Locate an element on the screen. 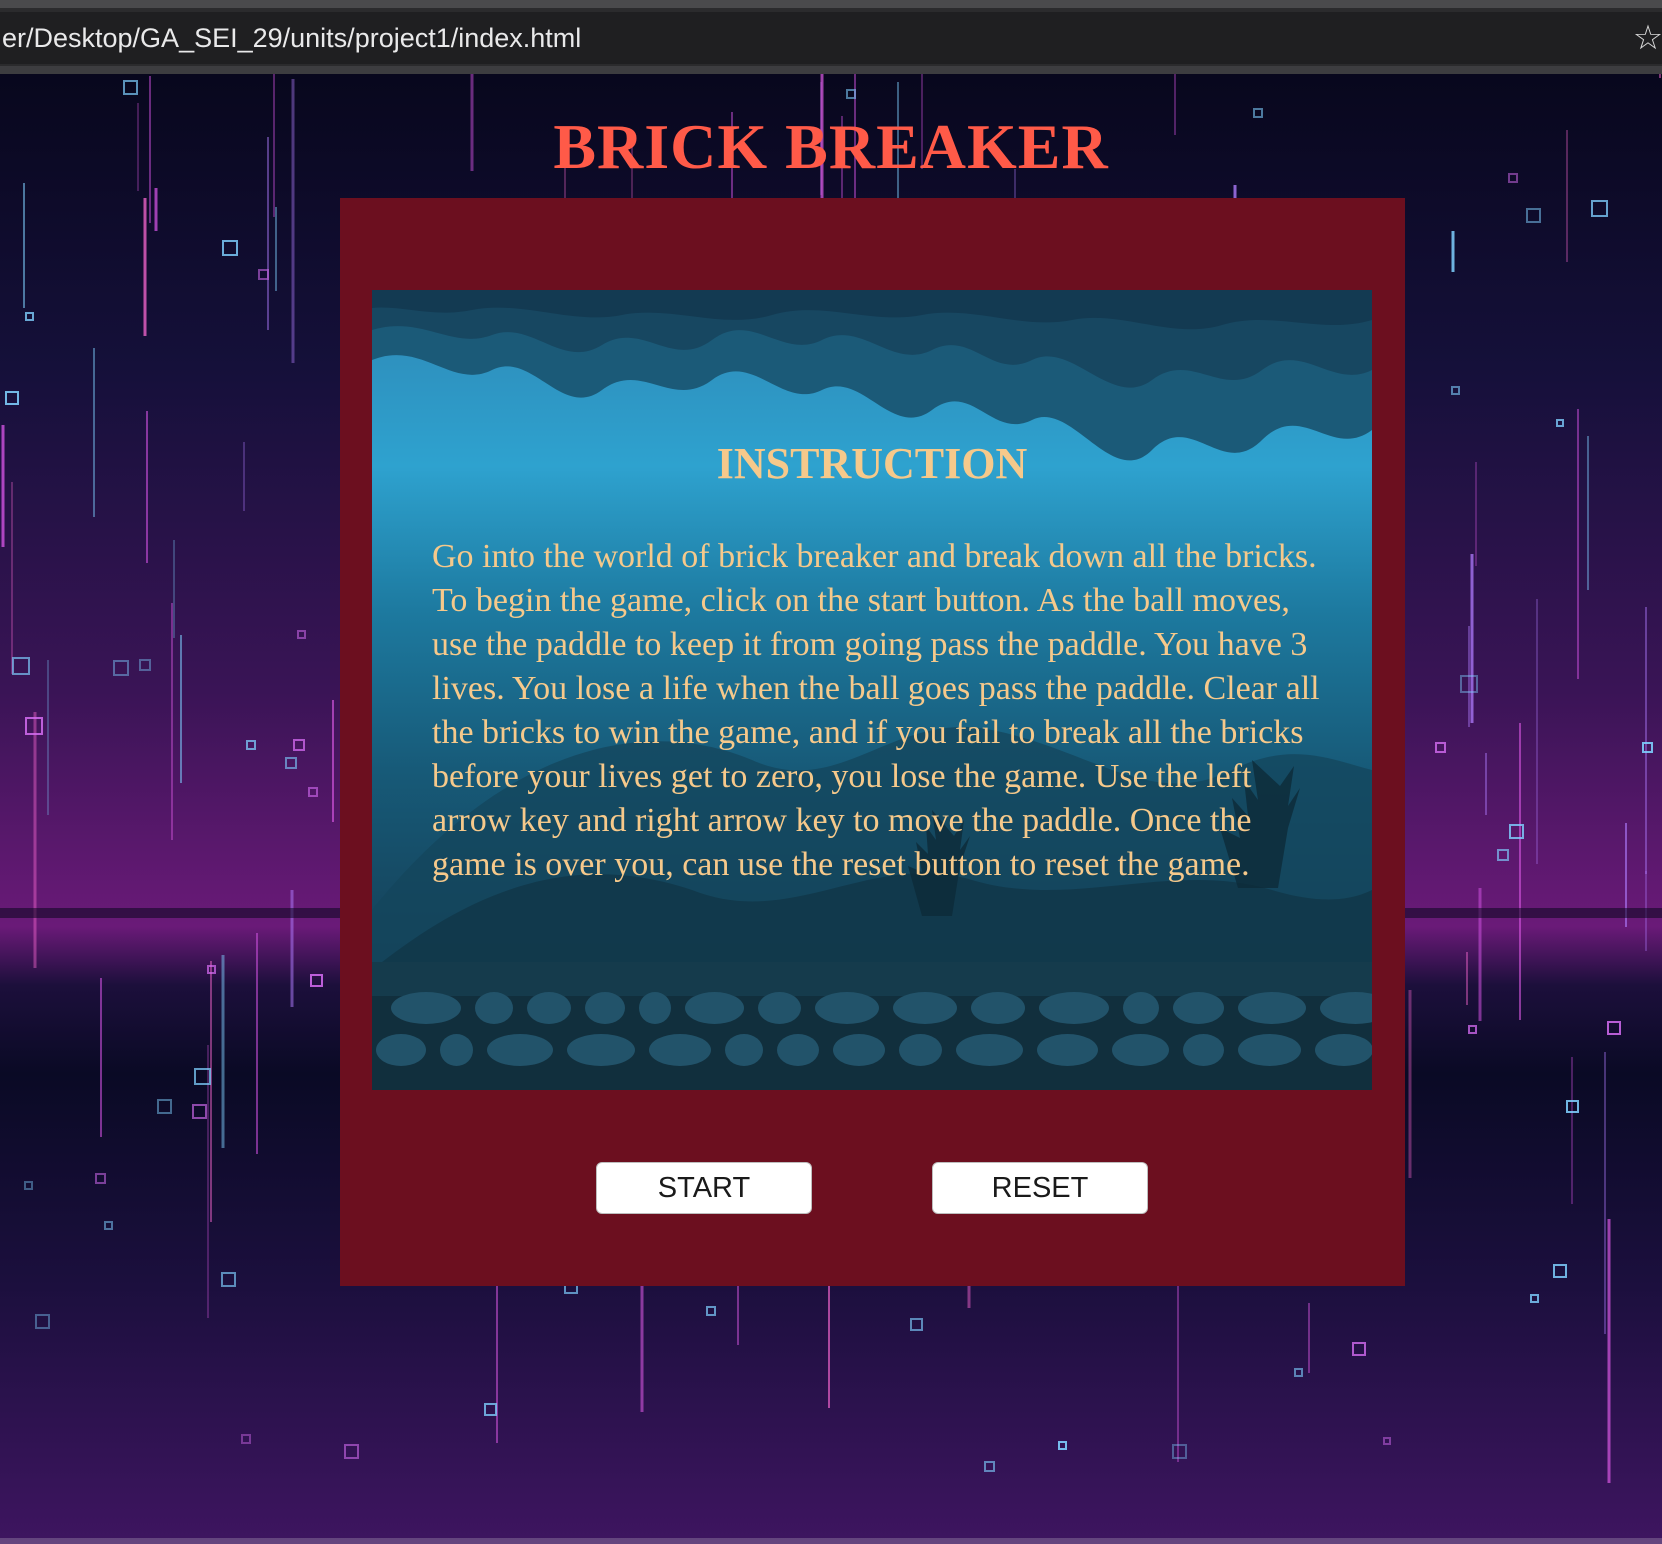 The width and height of the screenshot is (1662, 1544). game-title: BRICK BREAKER is located at coordinates (831, 146).